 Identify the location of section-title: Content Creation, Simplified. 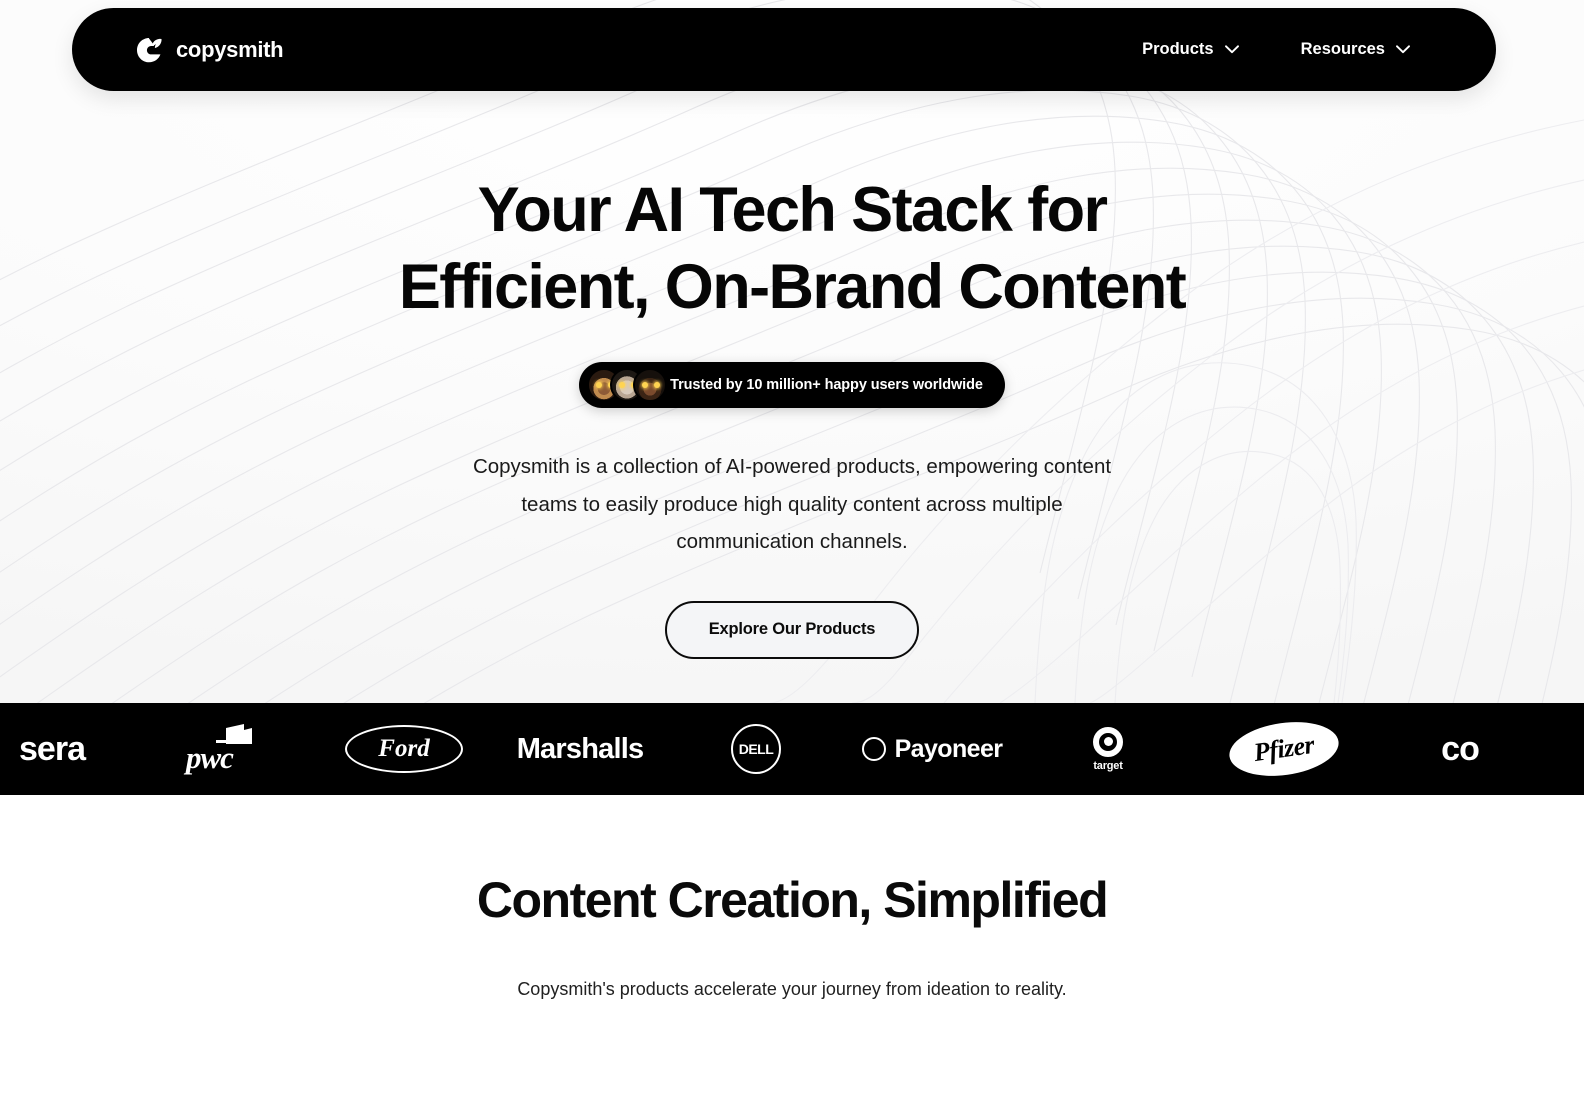
(792, 900).